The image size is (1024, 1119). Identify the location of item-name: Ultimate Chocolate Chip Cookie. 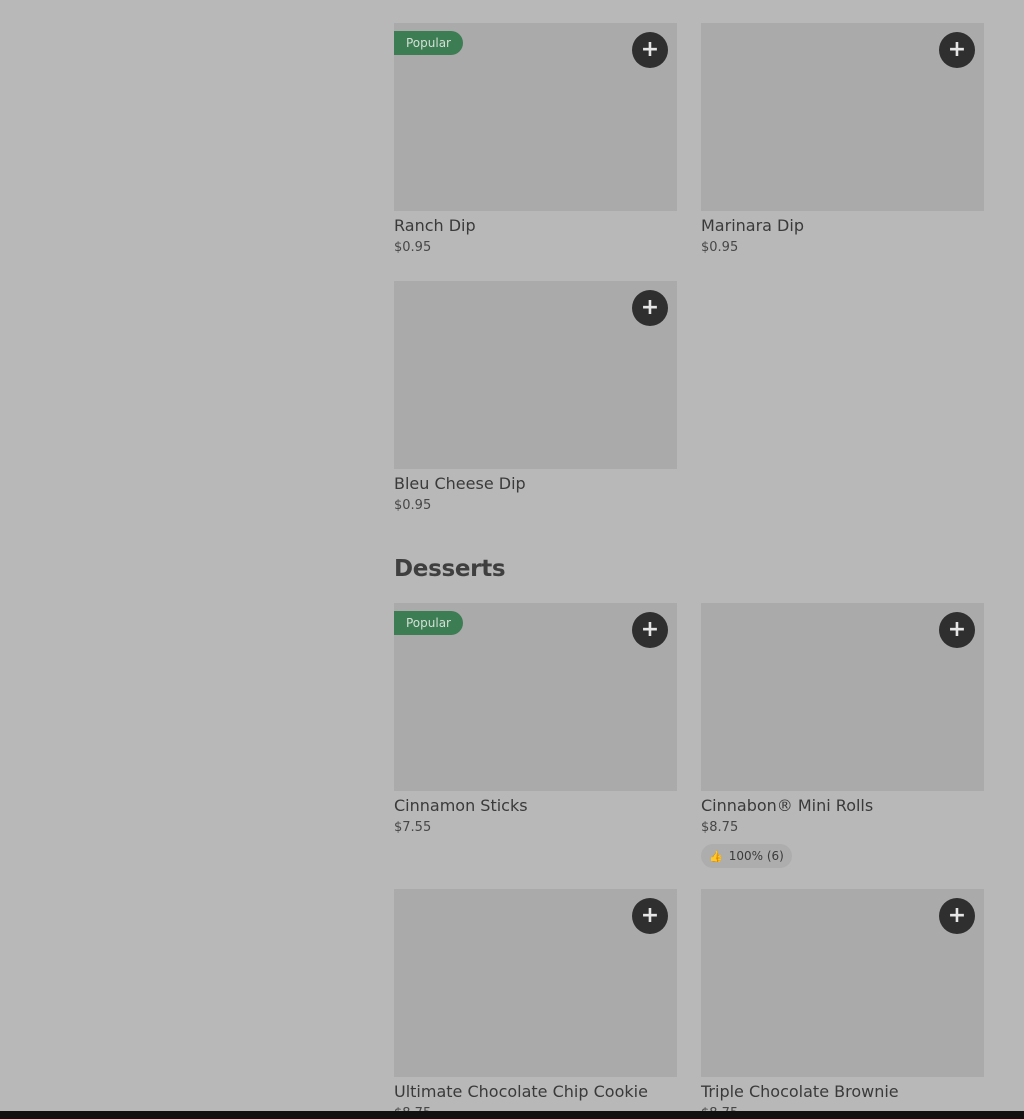
(535, 1092).